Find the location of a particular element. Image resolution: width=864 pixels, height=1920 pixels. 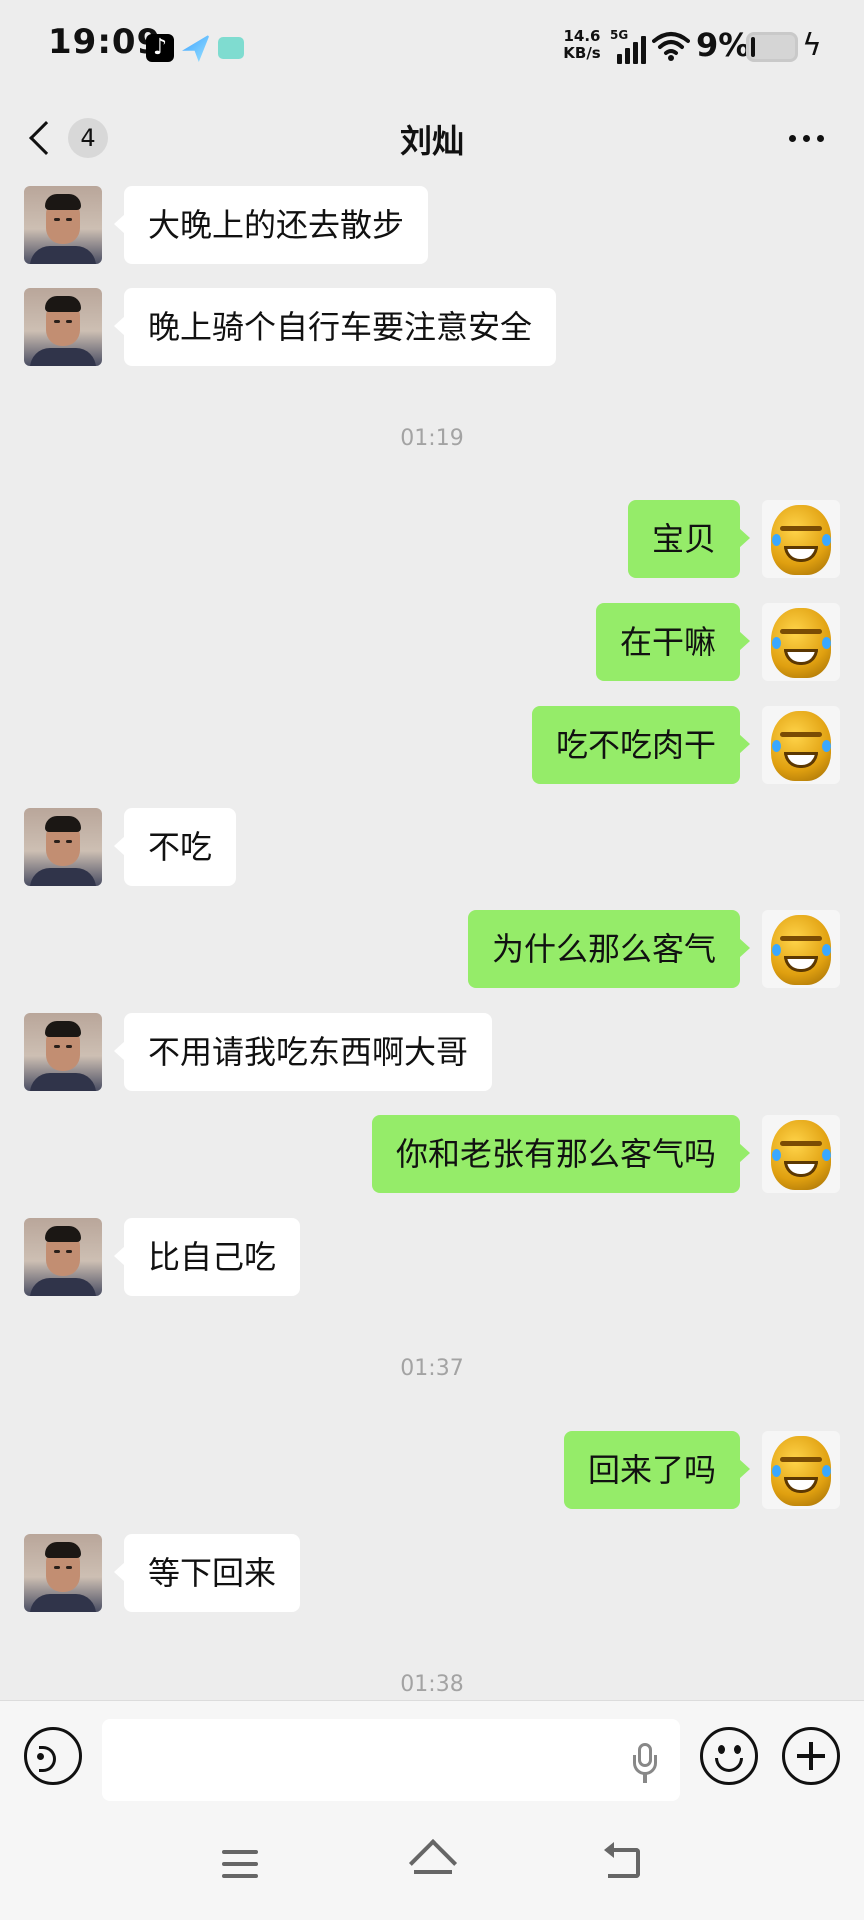

input-bar is located at coordinates (432, 1755).